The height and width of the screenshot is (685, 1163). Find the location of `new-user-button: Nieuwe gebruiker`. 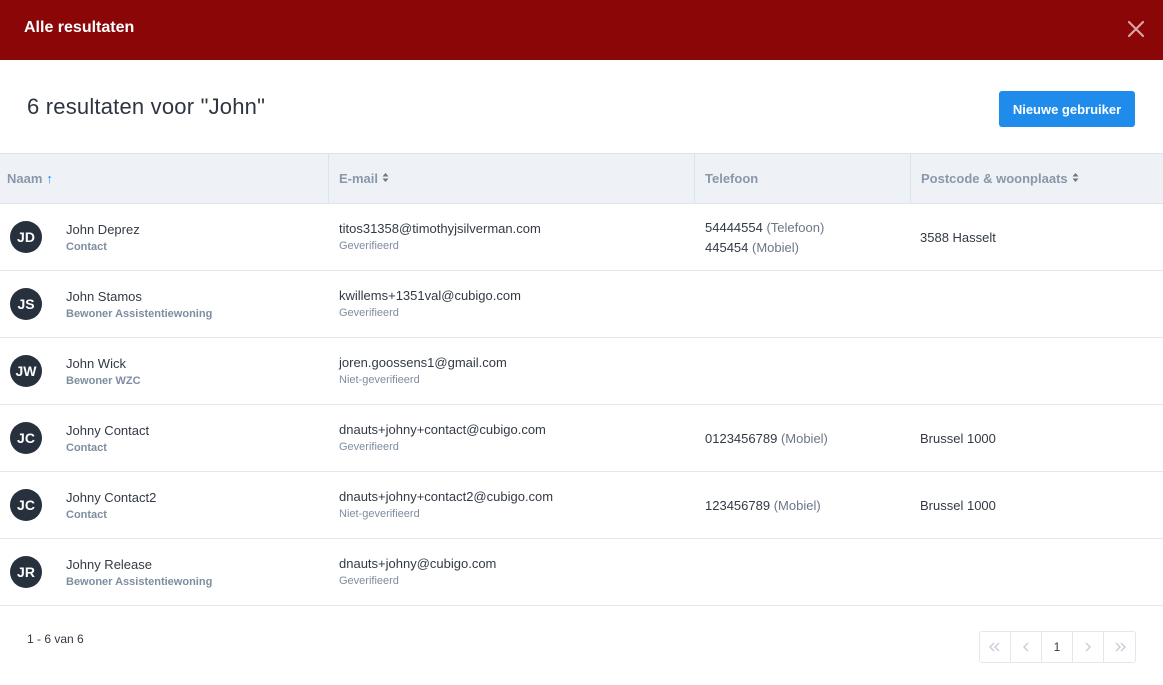

new-user-button: Nieuwe gebruiker is located at coordinates (1067, 109).